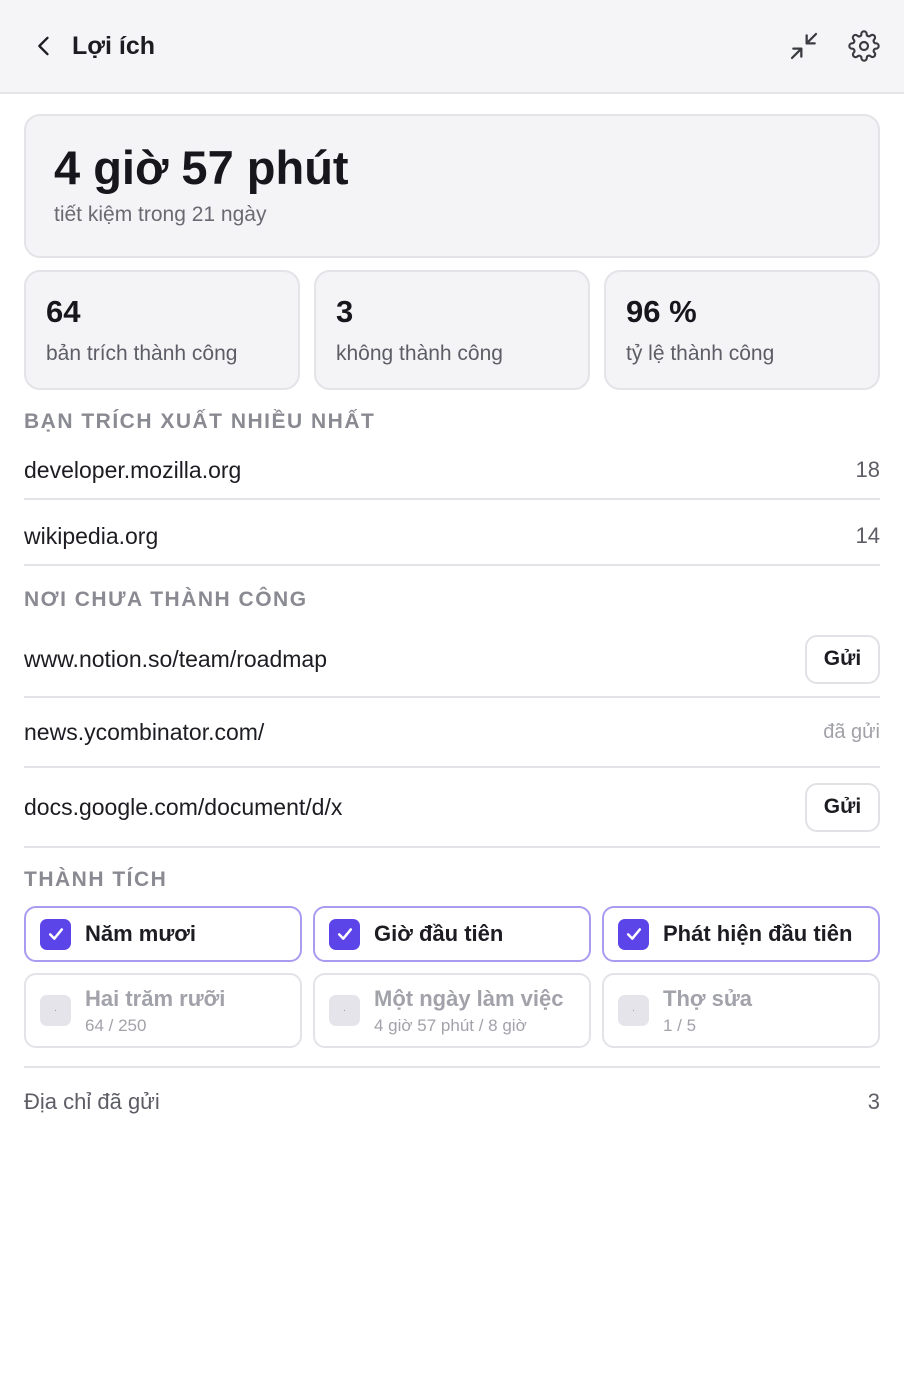  Describe the element at coordinates (160, 214) in the screenshot. I see `time-saved-subtitle: tiết kiệm trong 21 ngày` at that location.